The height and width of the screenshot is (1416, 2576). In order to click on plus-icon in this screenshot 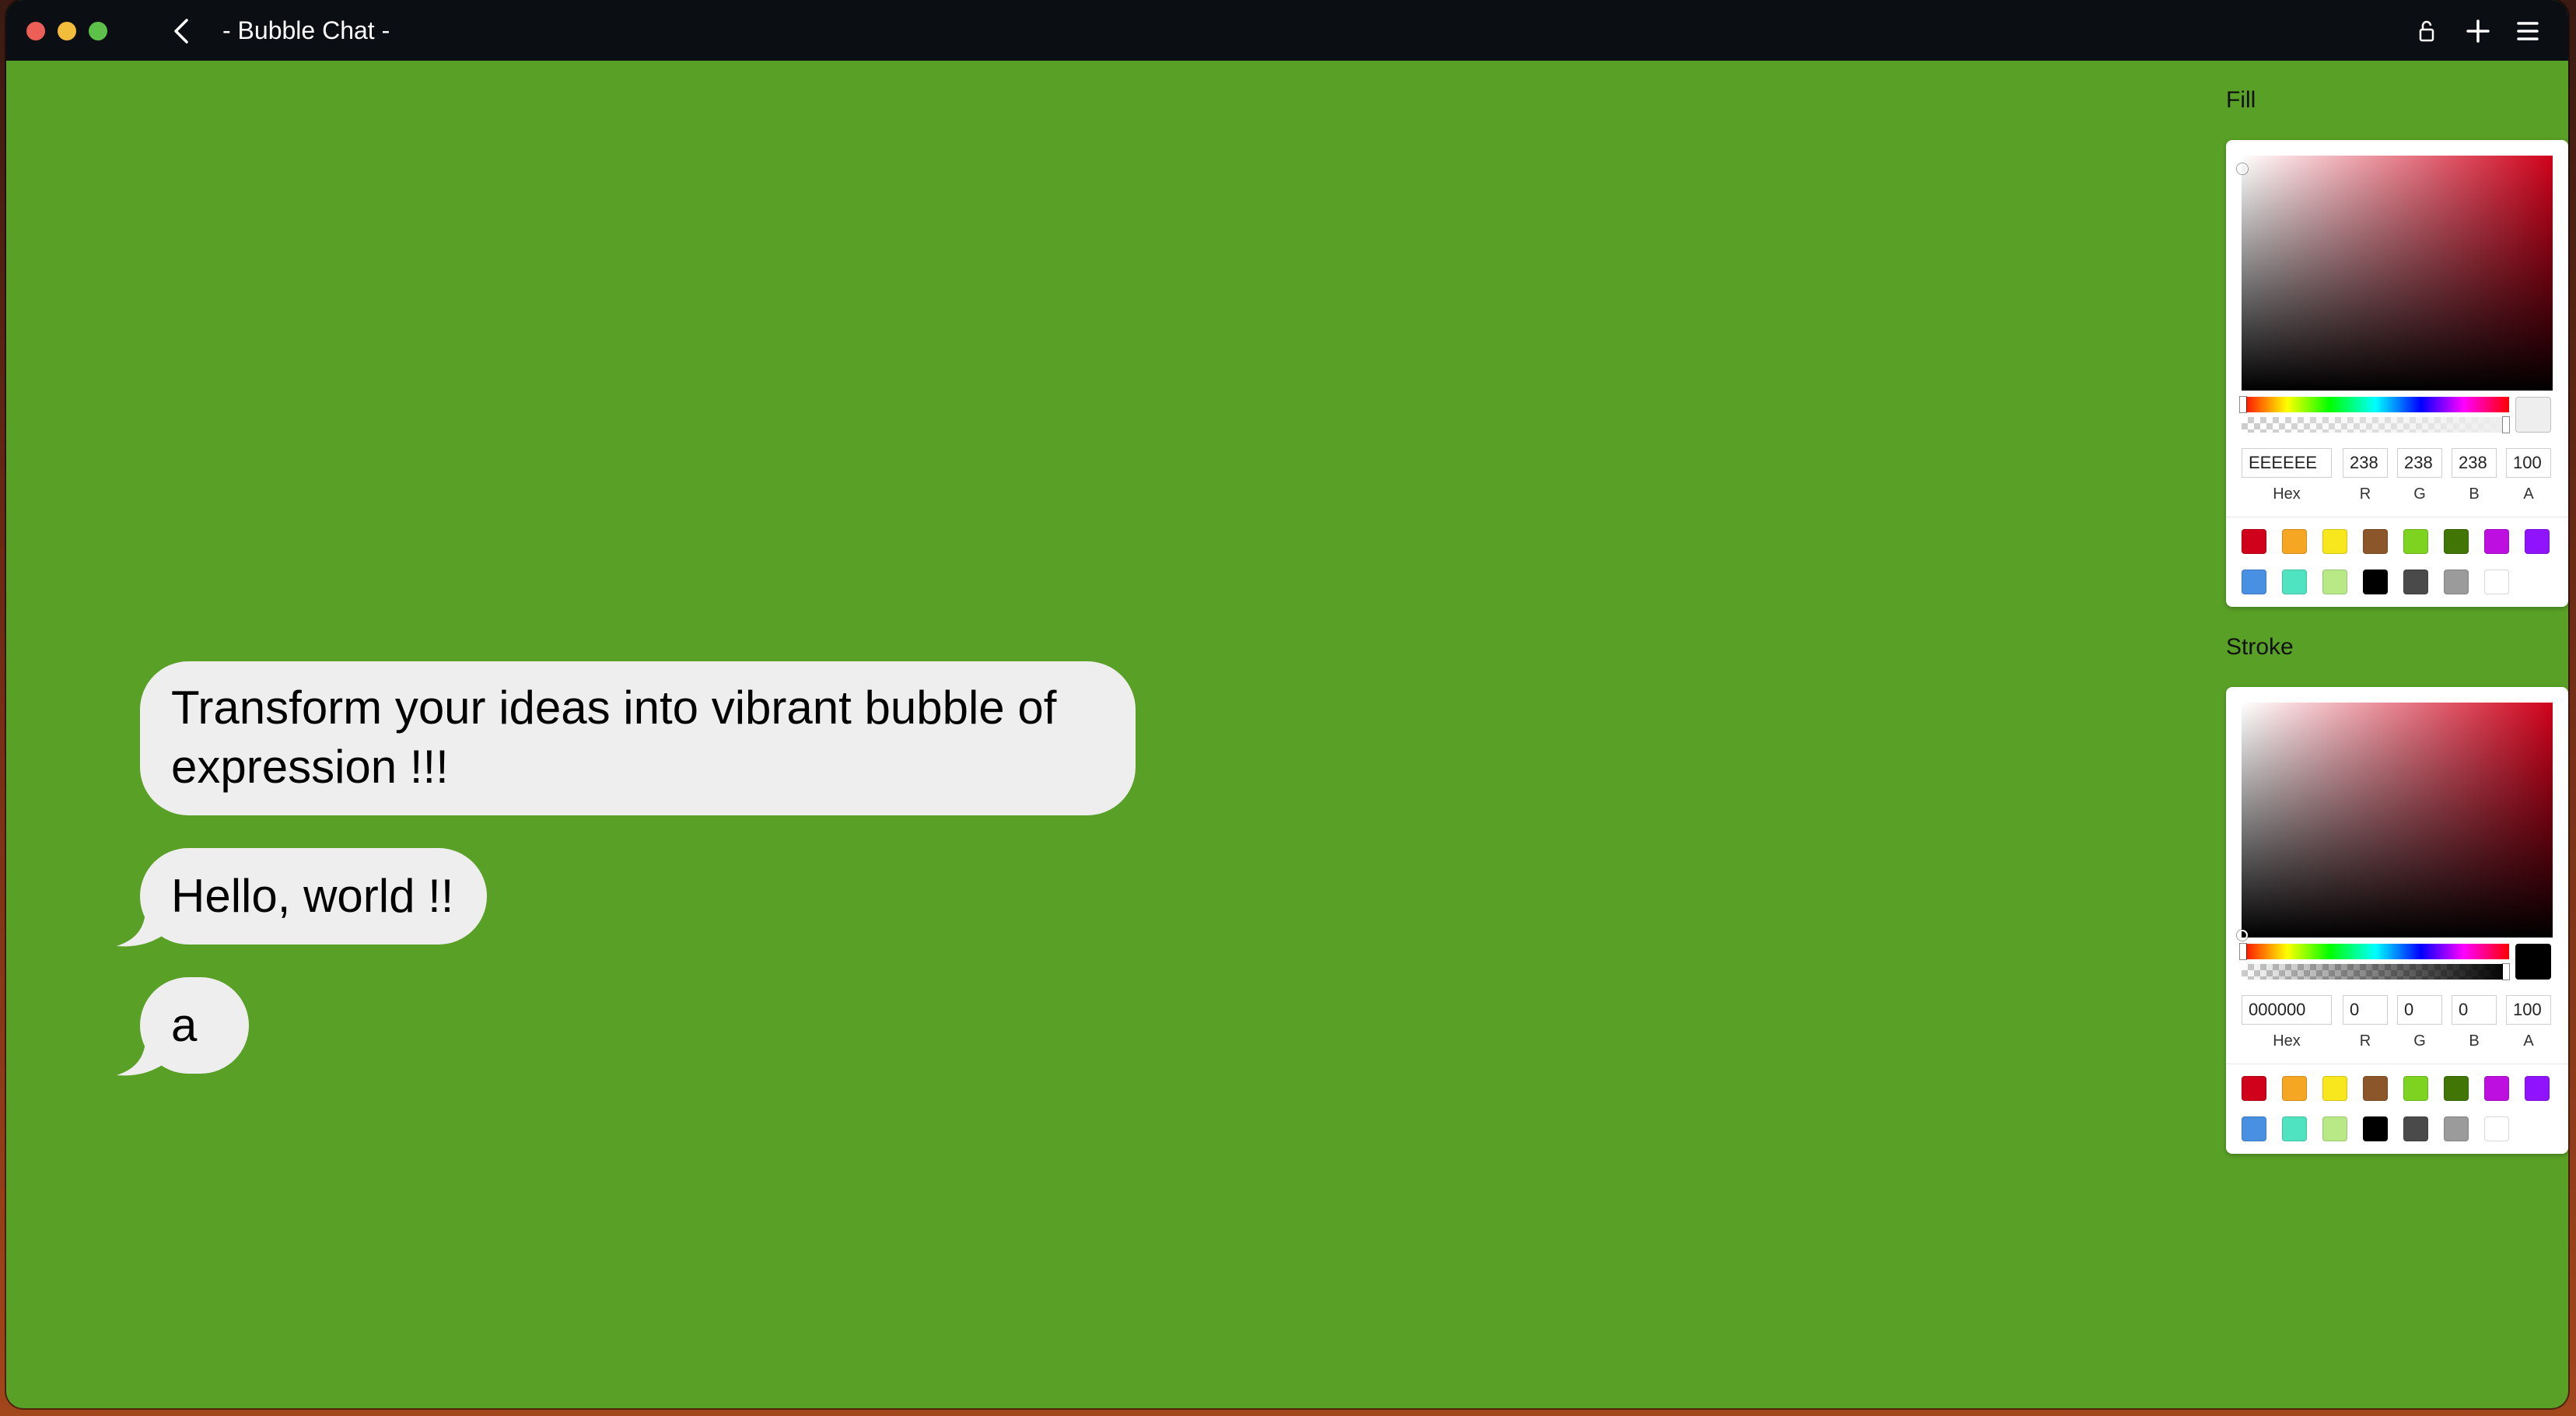, I will do `click(2478, 31)`.